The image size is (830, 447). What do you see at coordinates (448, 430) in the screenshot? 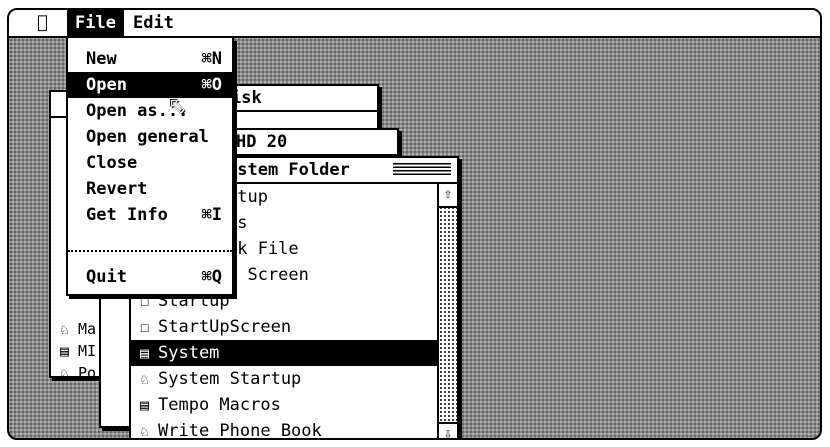
I see `scroll-down-arrow-icon: ⇩` at bounding box center [448, 430].